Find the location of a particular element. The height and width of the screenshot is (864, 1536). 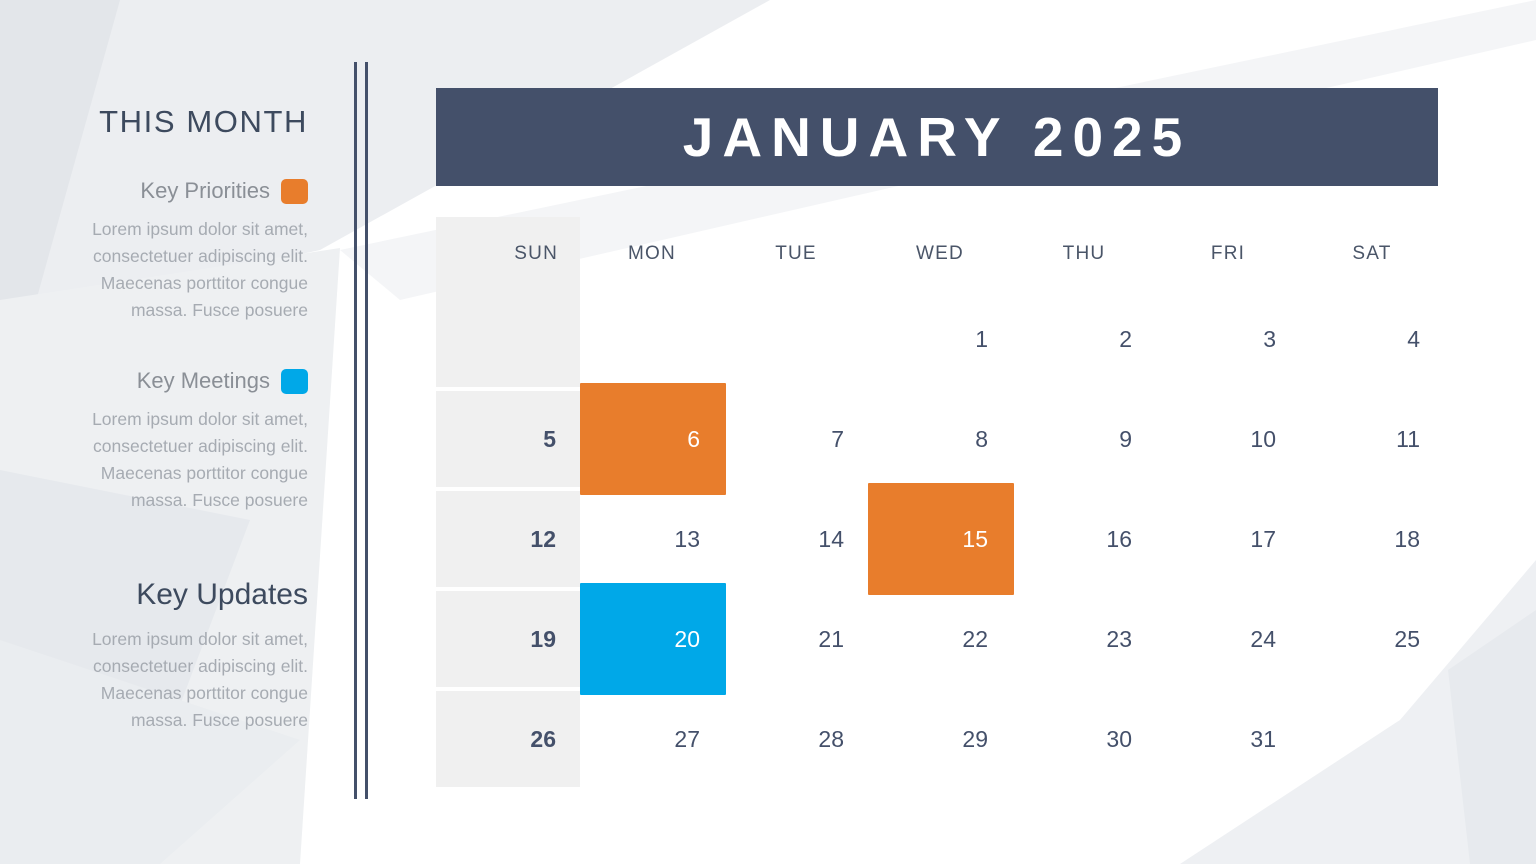

day-cell-18: 18 is located at coordinates (1372, 539).